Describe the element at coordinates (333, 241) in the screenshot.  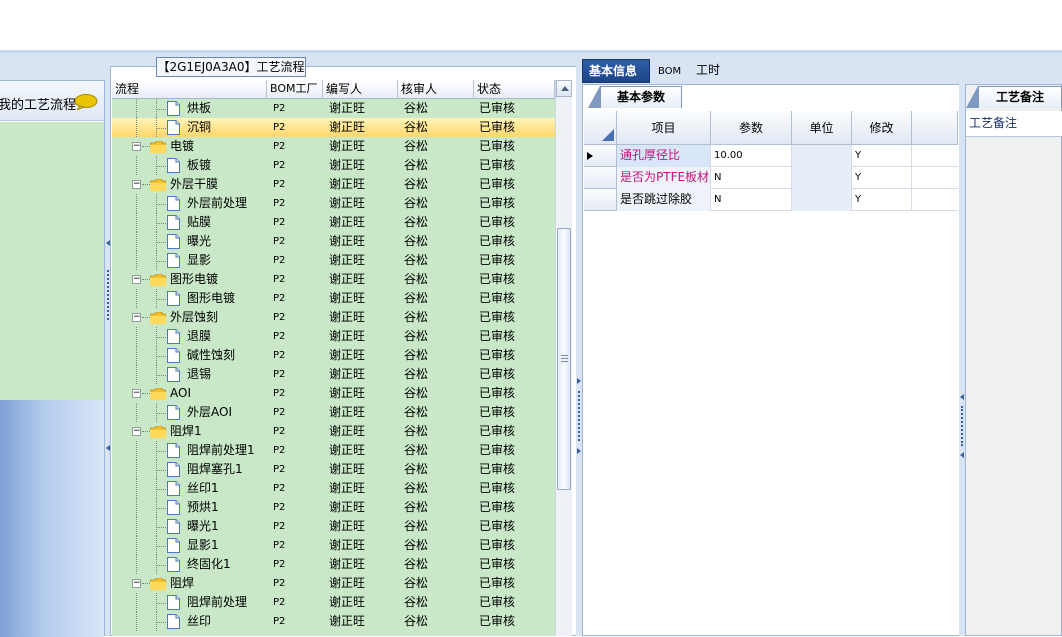
I see `tree-row: 曝光 P2 谢正旺 谷松 已审核` at that location.